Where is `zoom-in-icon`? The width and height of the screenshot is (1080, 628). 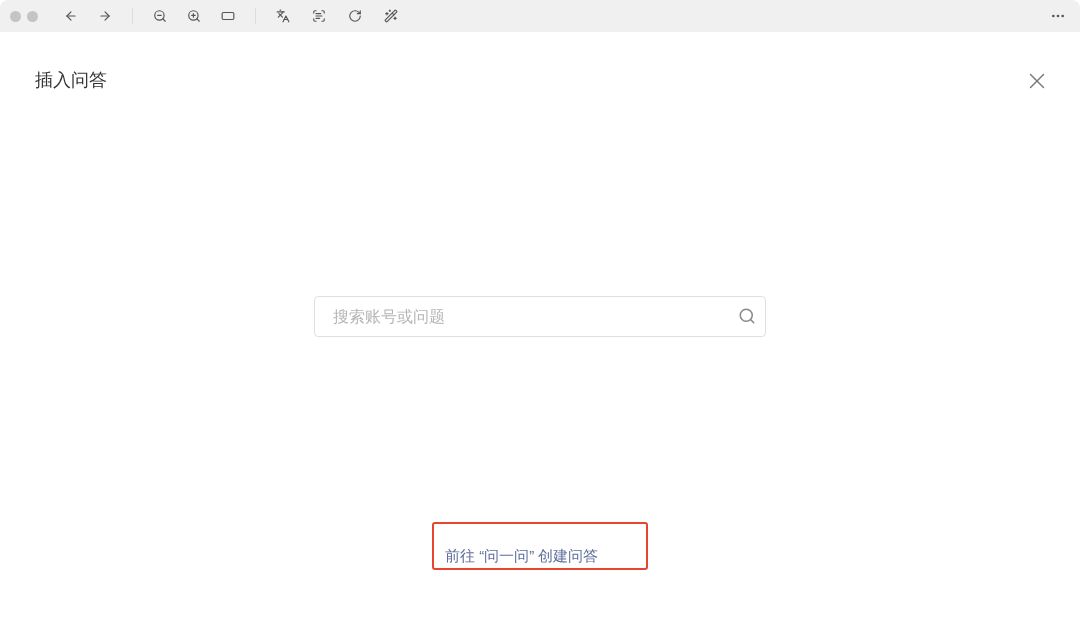 zoom-in-icon is located at coordinates (194, 16).